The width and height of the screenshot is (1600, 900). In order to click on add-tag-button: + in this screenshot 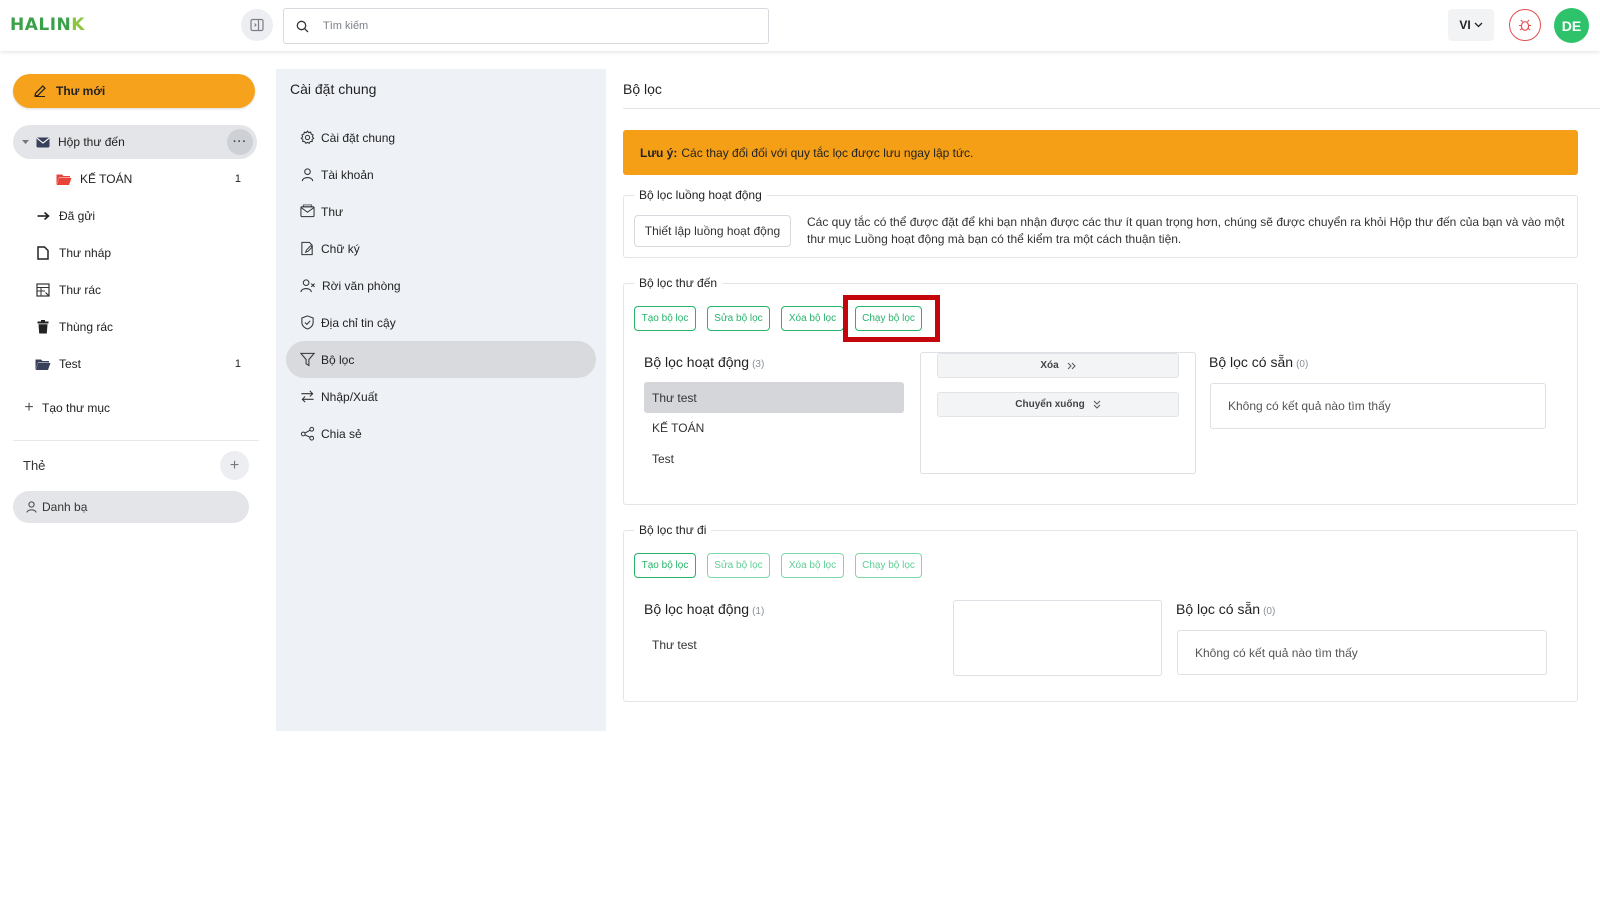, I will do `click(234, 465)`.